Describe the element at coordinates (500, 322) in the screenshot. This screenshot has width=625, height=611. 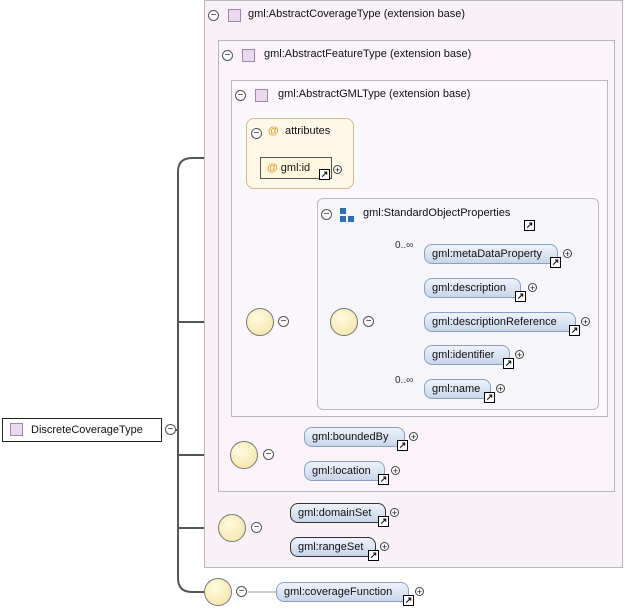
I see `element-descriptionreference: gml:descriptionReference` at that location.